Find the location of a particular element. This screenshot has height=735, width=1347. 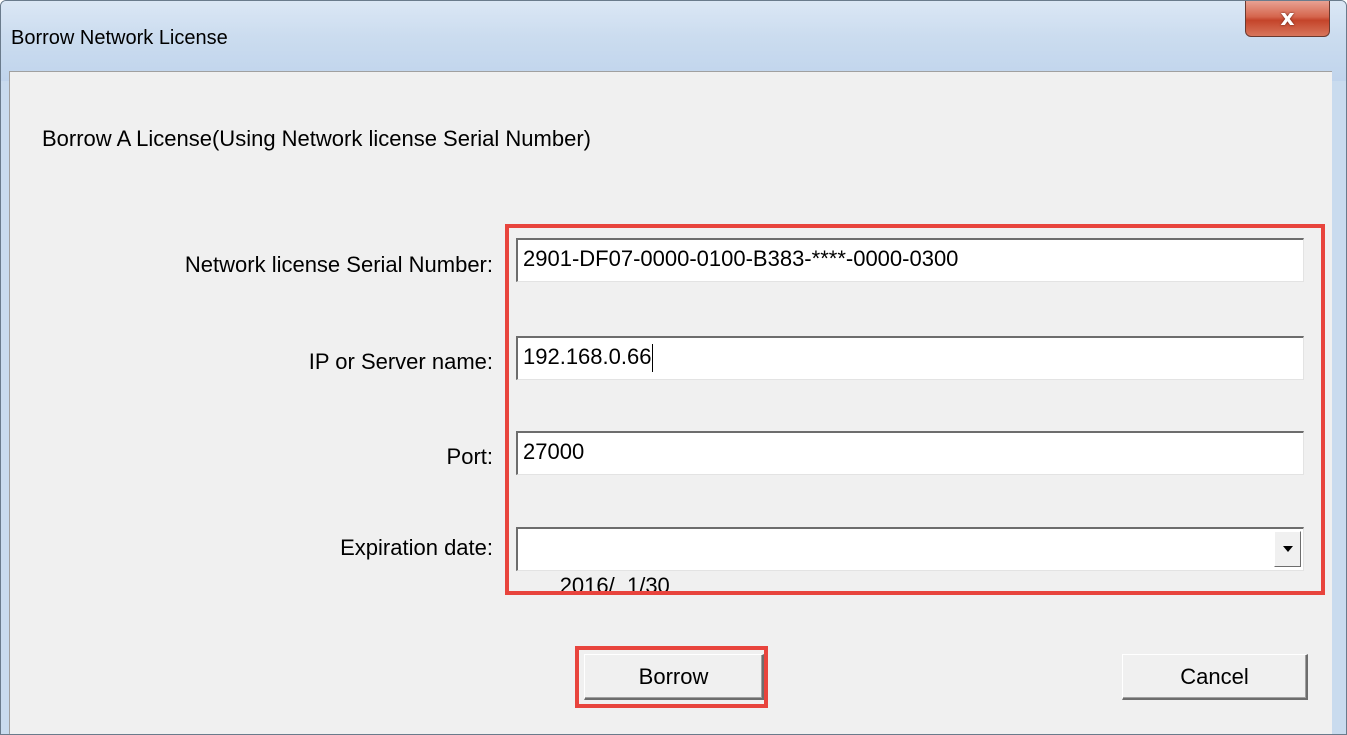

server-label: IP or Server name: is located at coordinates (400, 361).